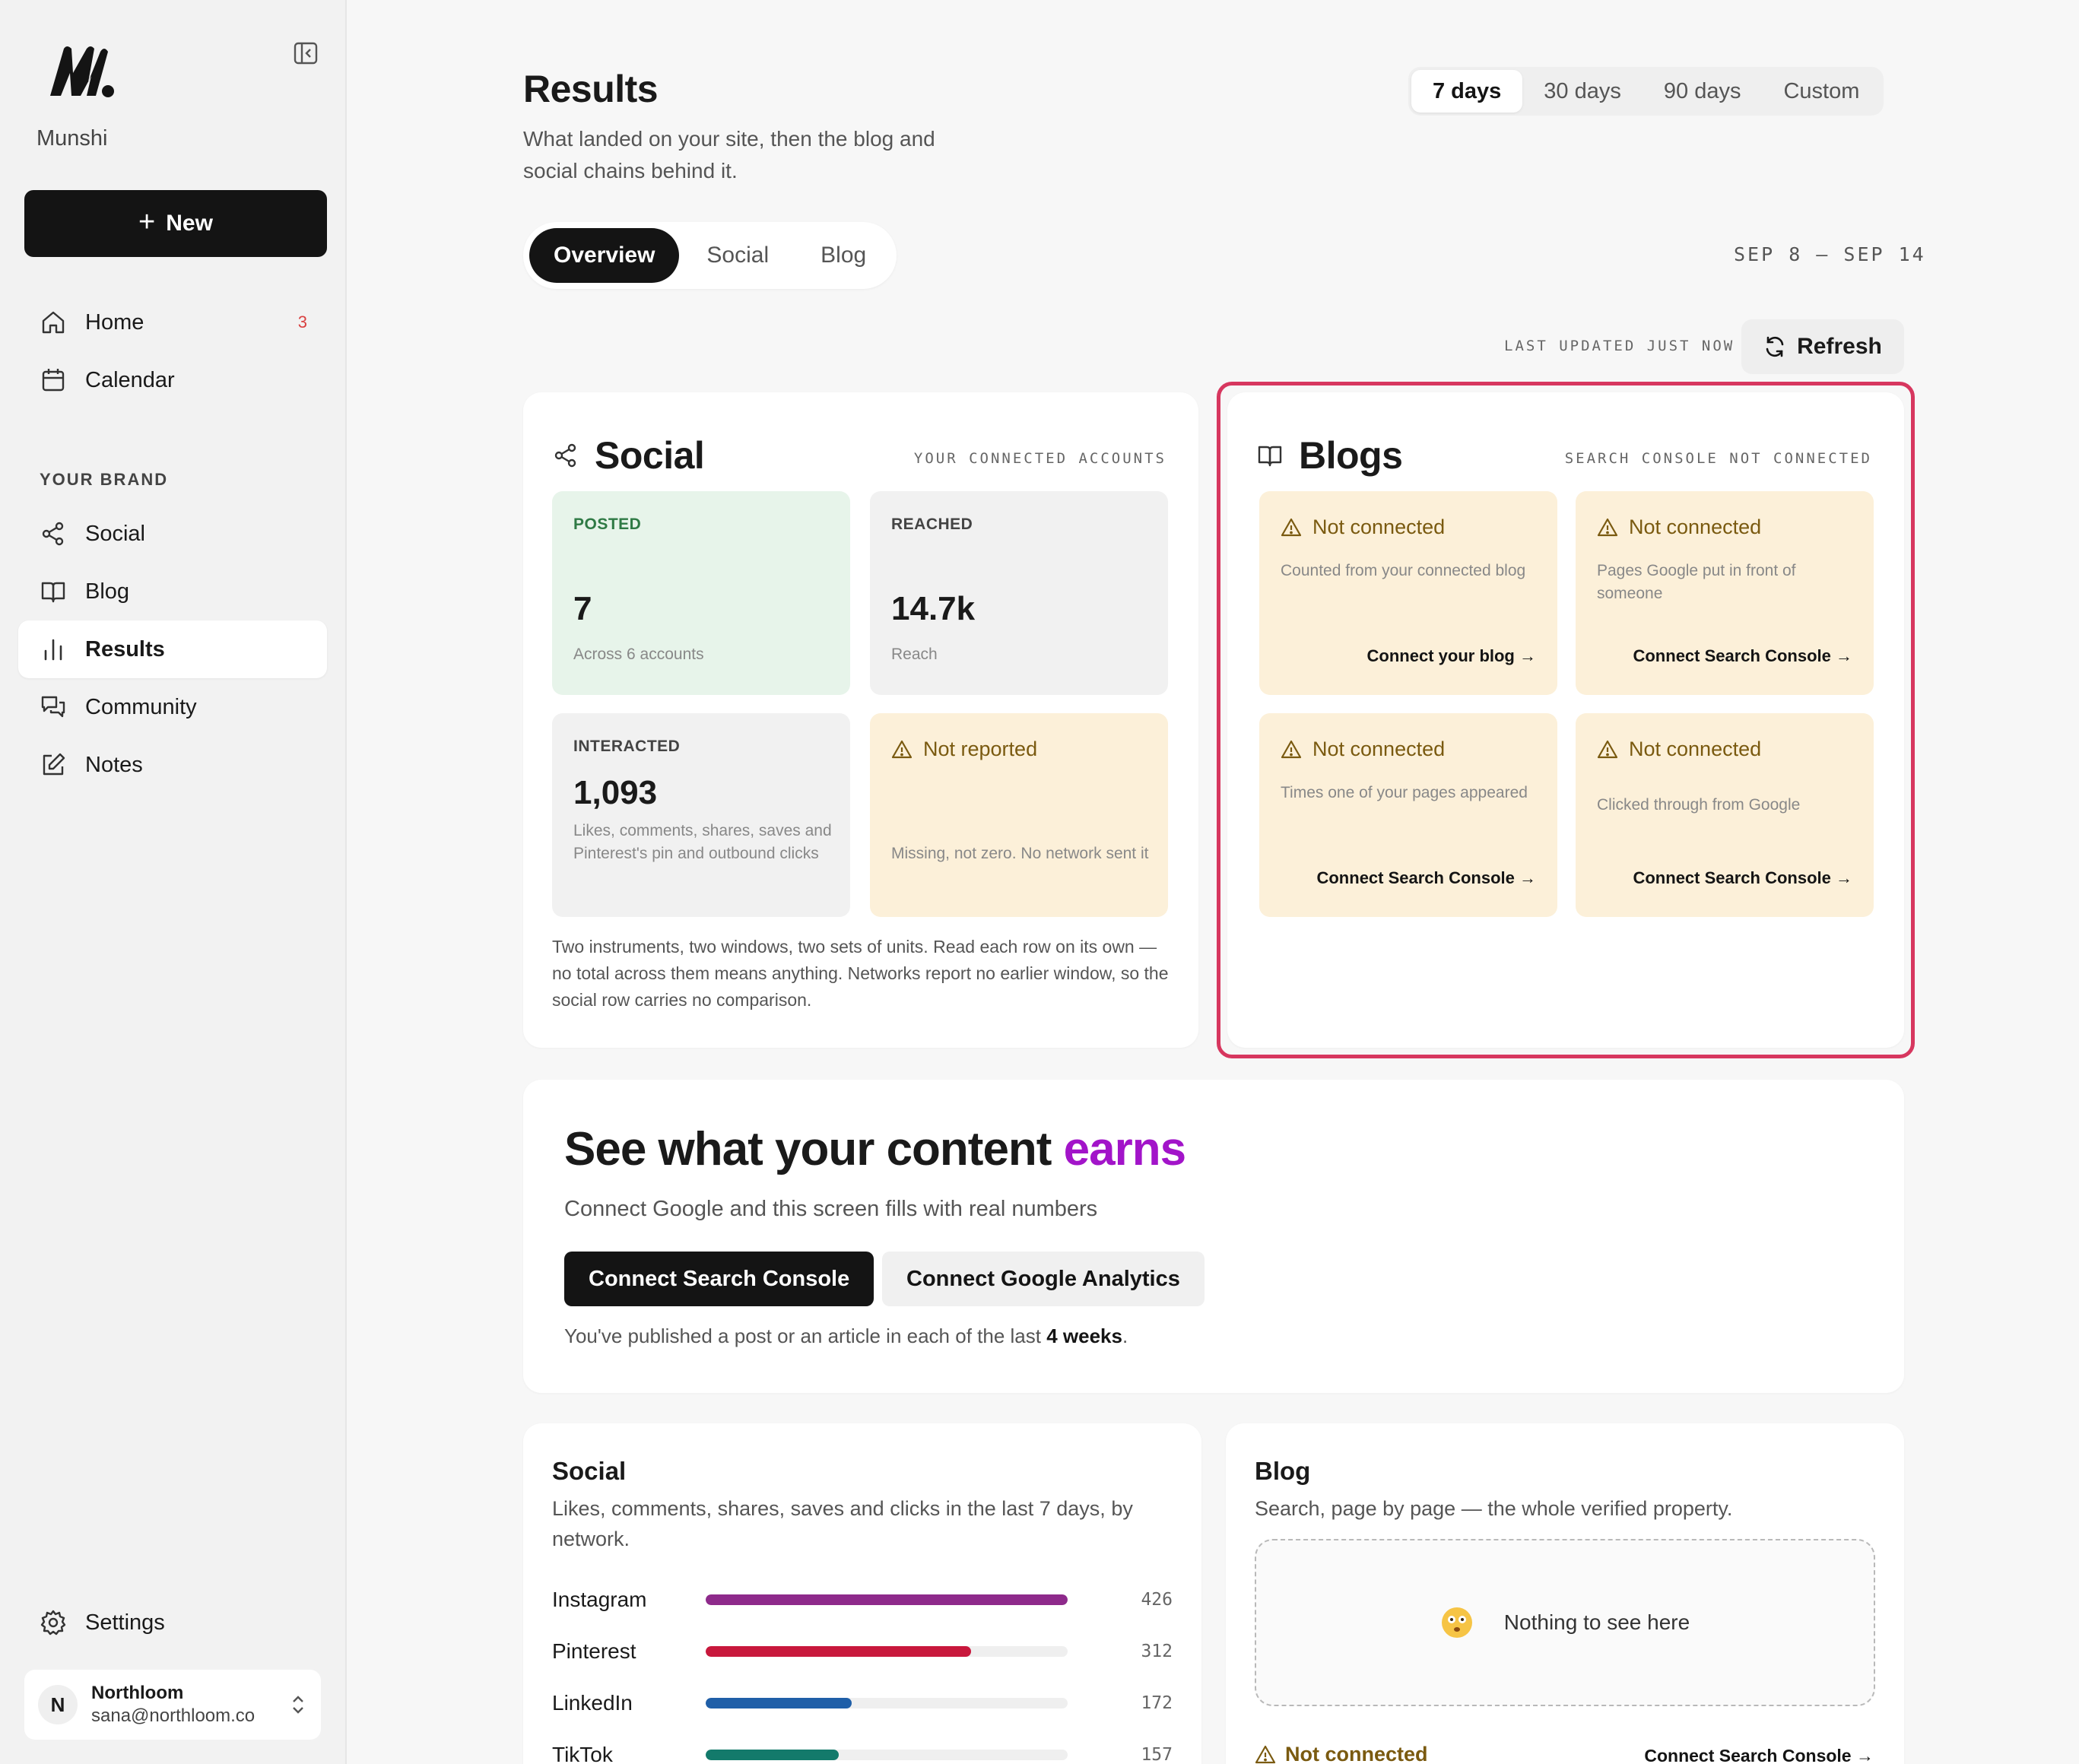  Describe the element at coordinates (1404, 792) in the screenshot. I see `tile-desc: Times one of your pages appeared` at that location.